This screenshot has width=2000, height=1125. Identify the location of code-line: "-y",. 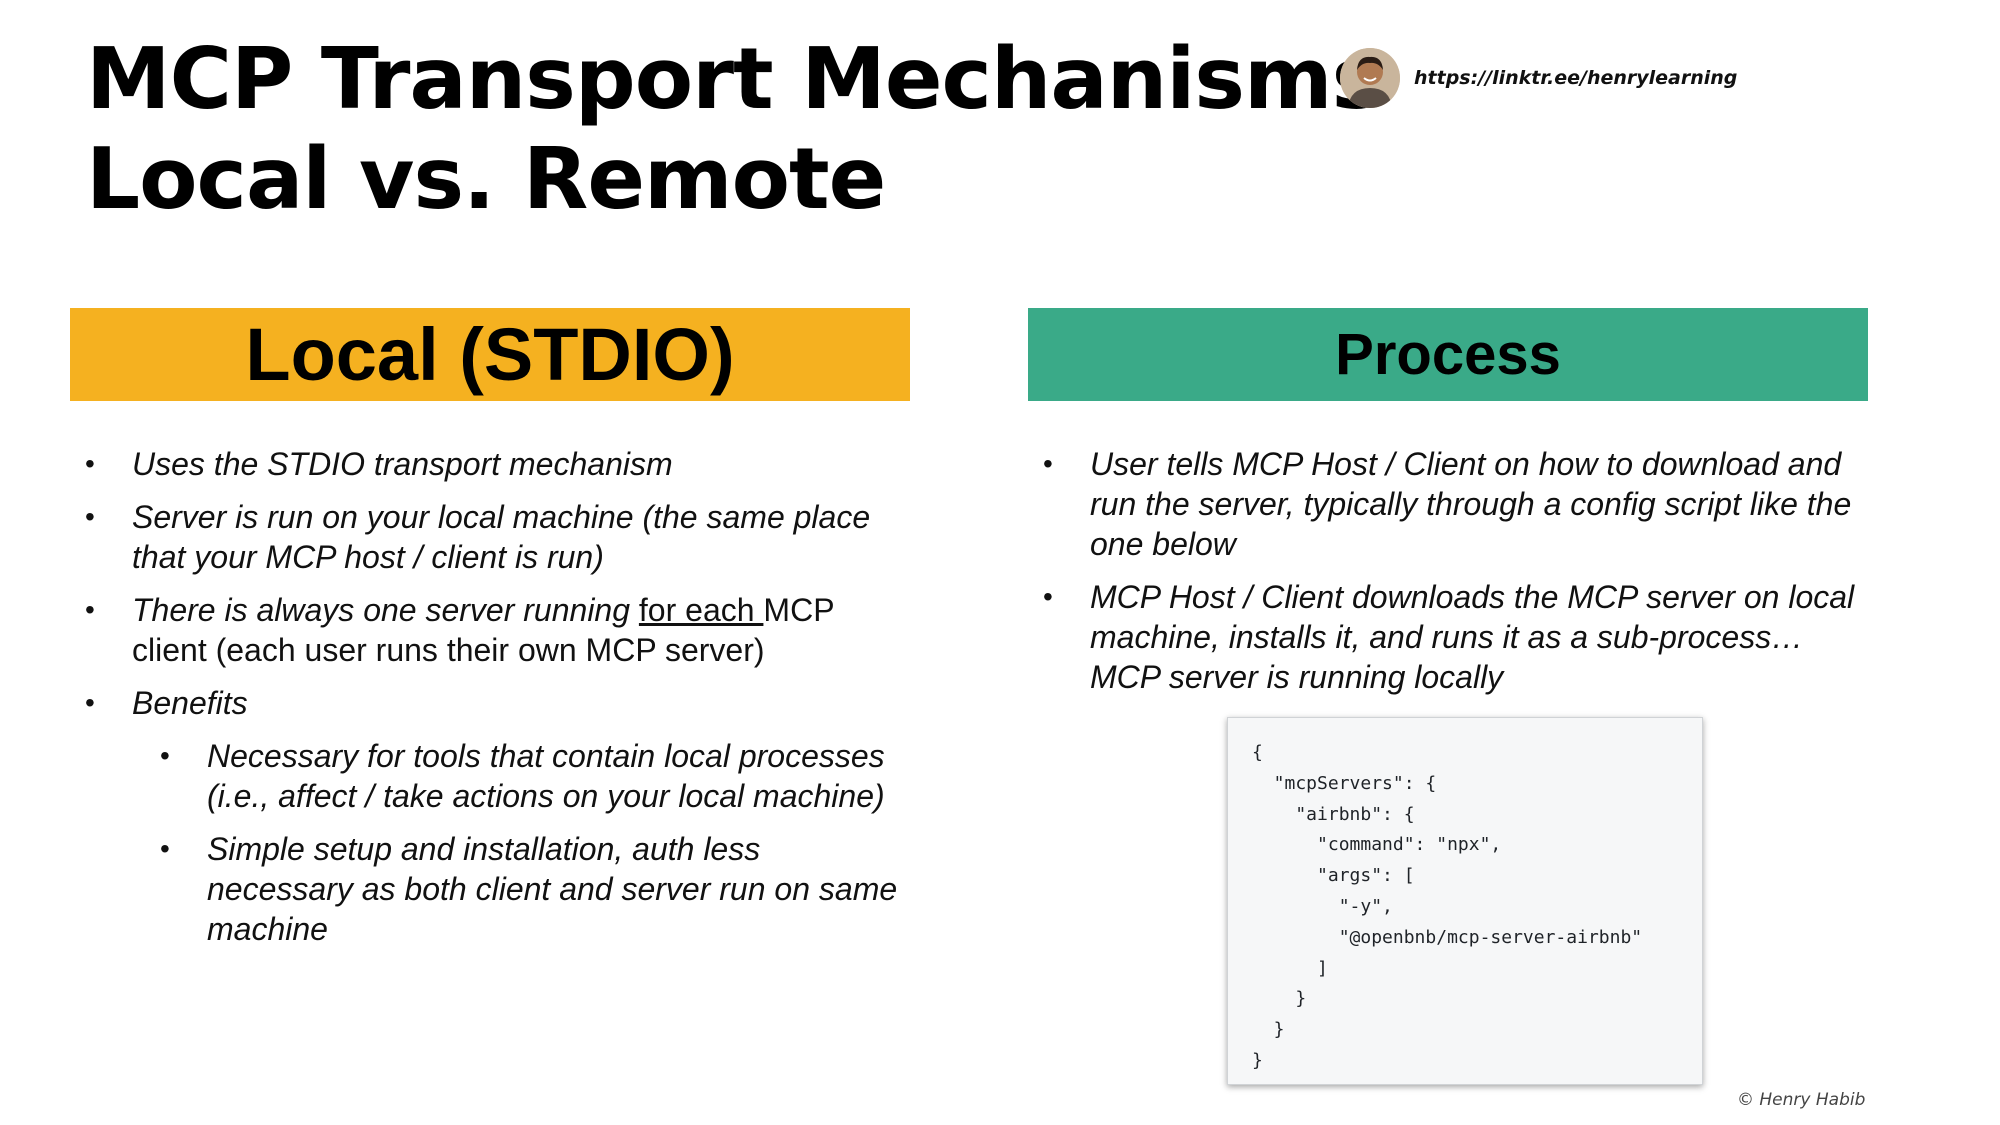
(1322, 906).